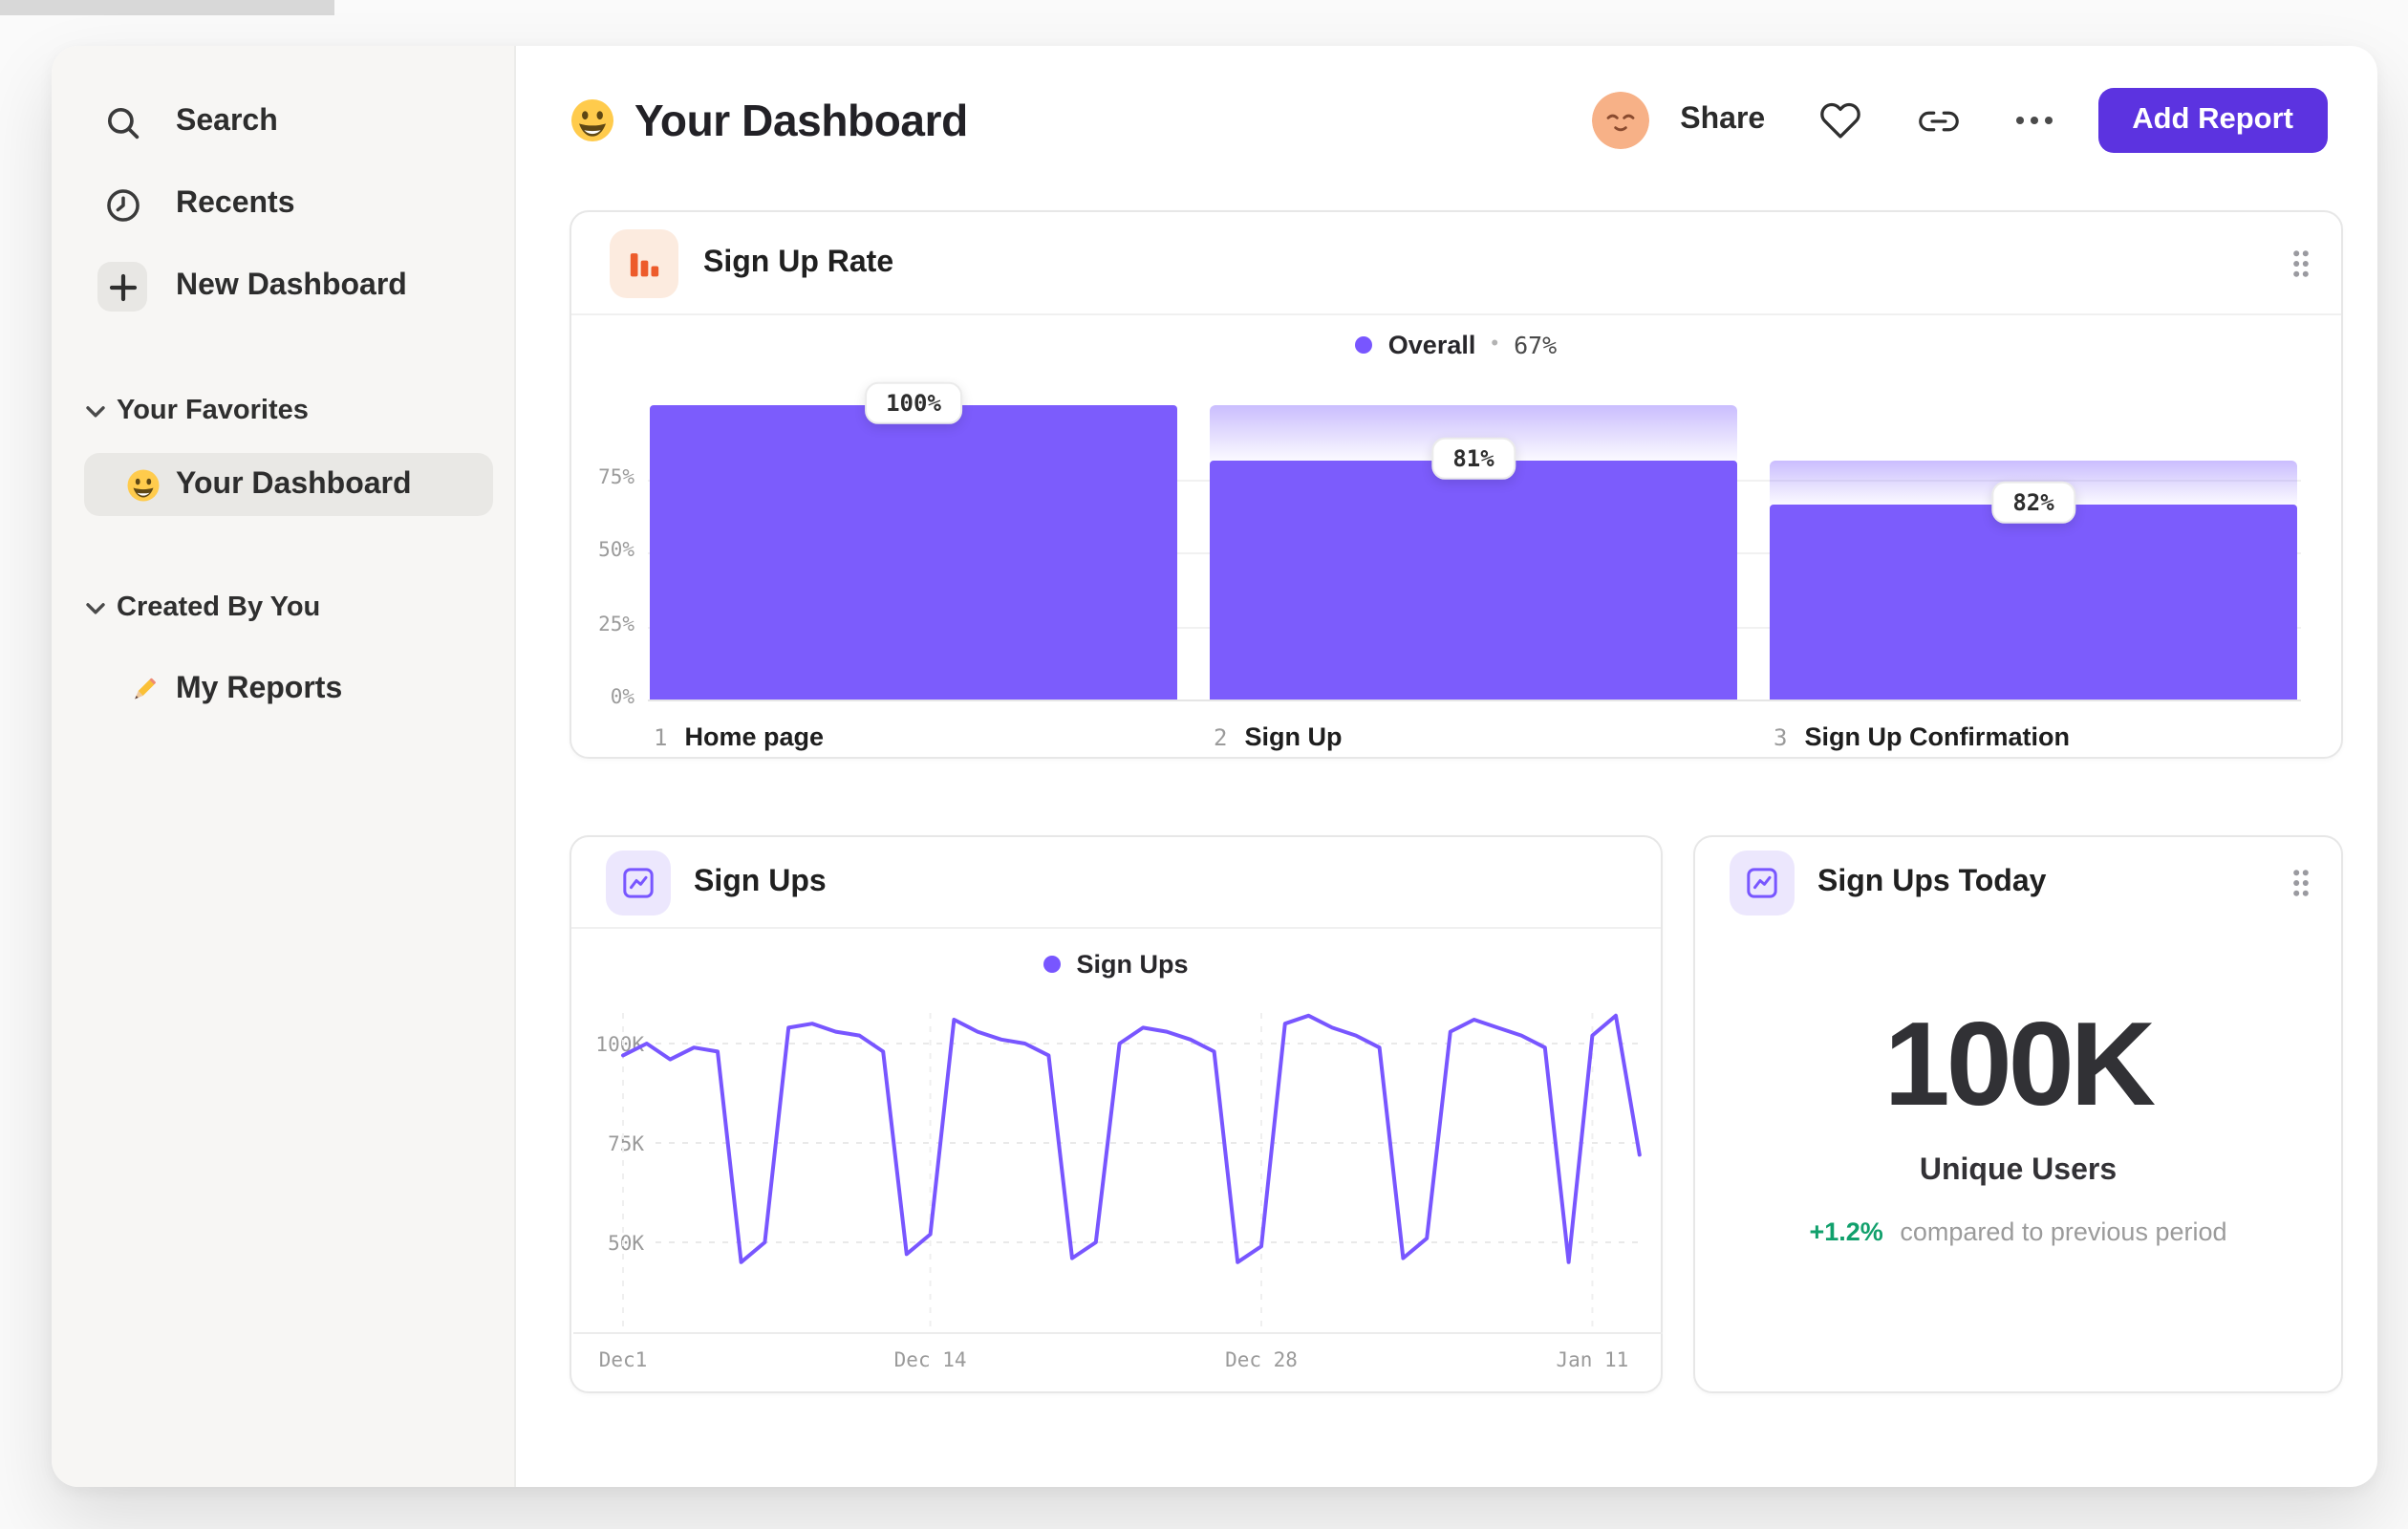 This screenshot has height=1529, width=2408. What do you see at coordinates (626, 1143) in the screenshot?
I see `svg-text: 75K` at bounding box center [626, 1143].